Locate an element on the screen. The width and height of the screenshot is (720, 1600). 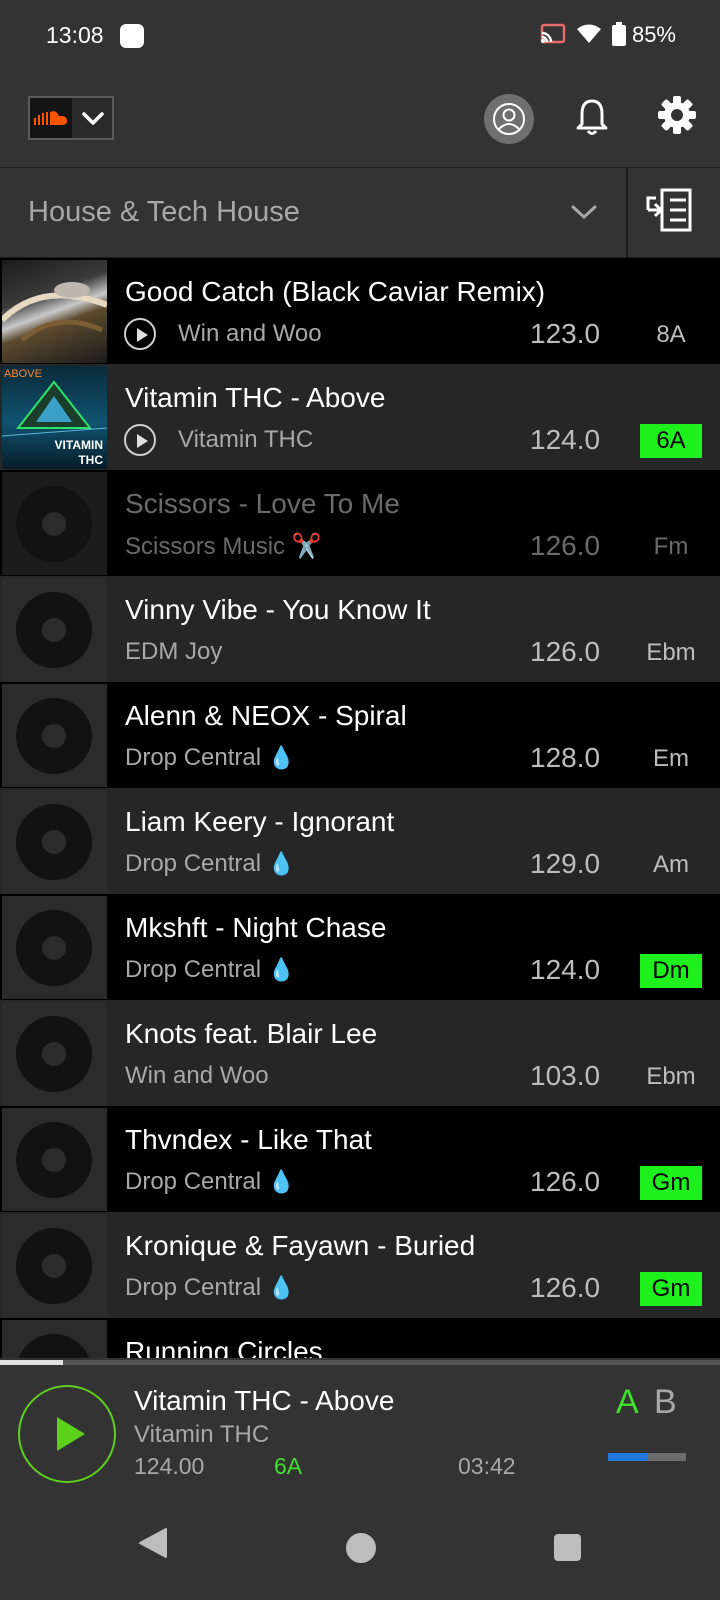
track-key: 8A is located at coordinates (671, 334).